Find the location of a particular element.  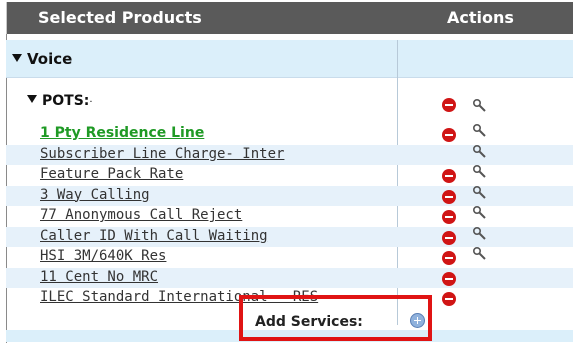

product-item-link: 3 Way Calling is located at coordinates (95, 195).